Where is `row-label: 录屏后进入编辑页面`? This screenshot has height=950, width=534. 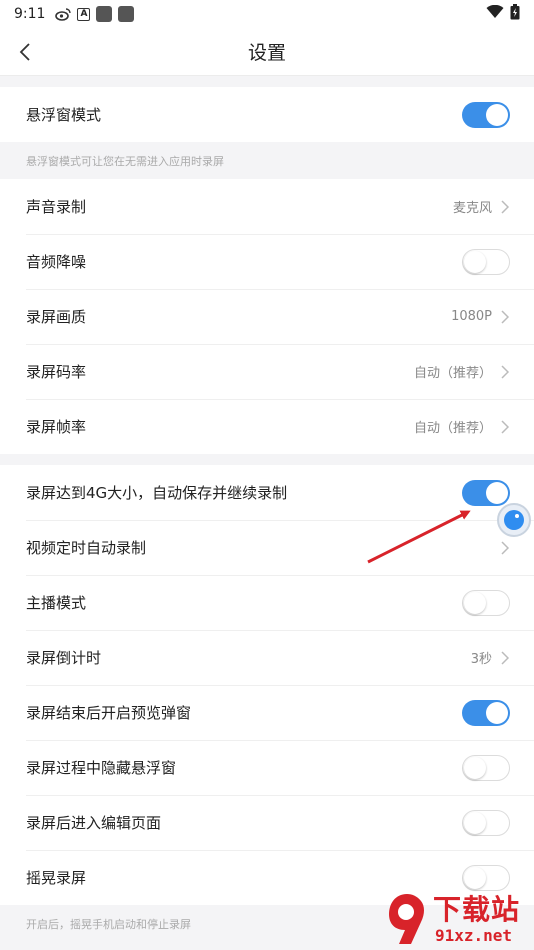 row-label: 录屏后进入编辑页面 is located at coordinates (94, 823).